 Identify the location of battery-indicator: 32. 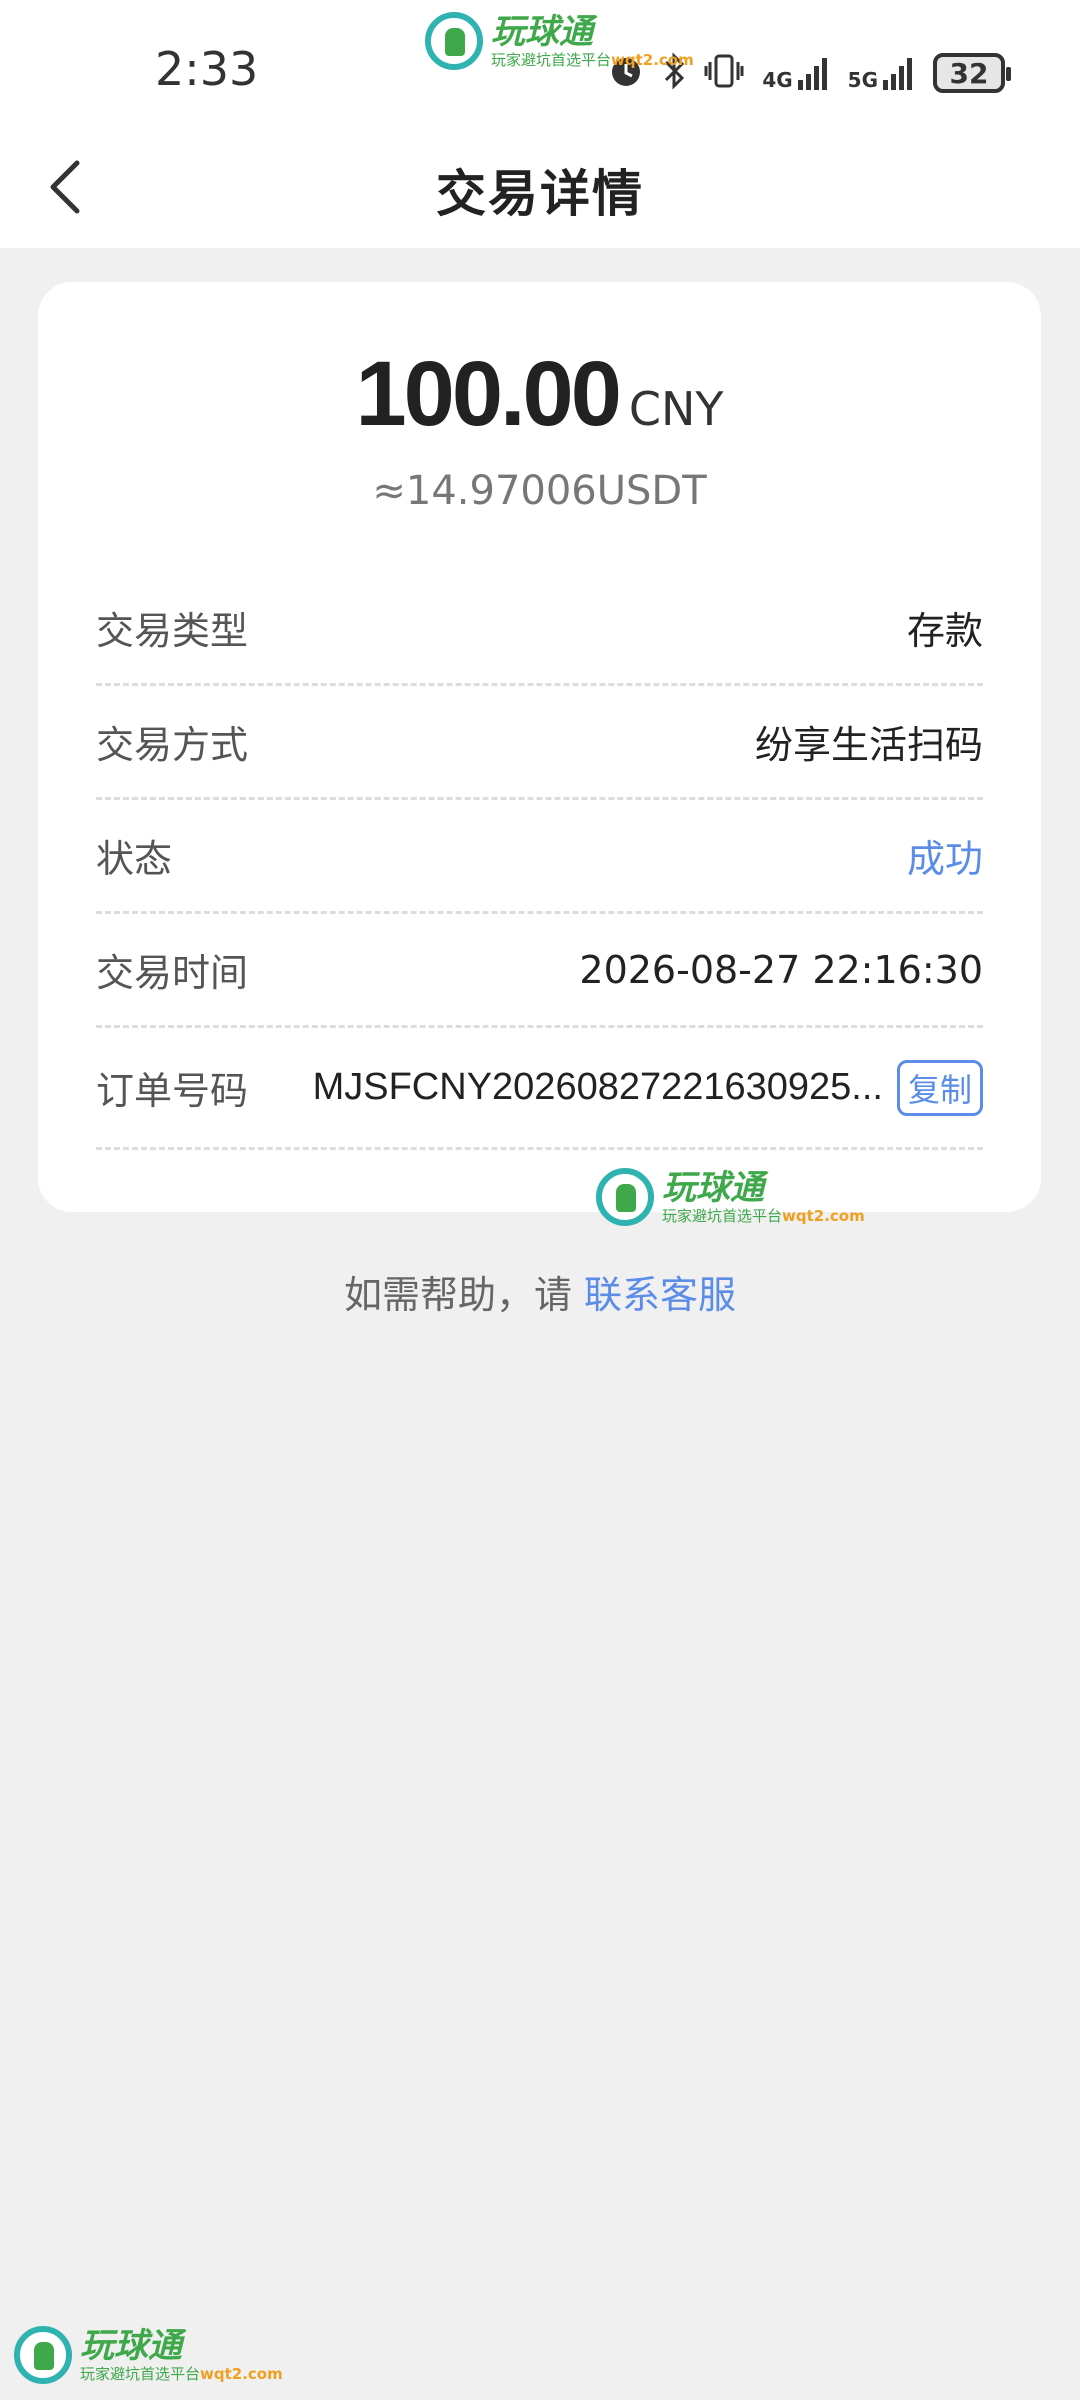
(972, 73).